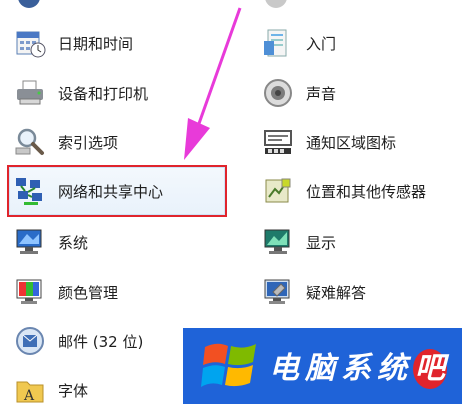  Describe the element at coordinates (351, 142) in the screenshot. I see `item-label: 通知区域图标` at that location.